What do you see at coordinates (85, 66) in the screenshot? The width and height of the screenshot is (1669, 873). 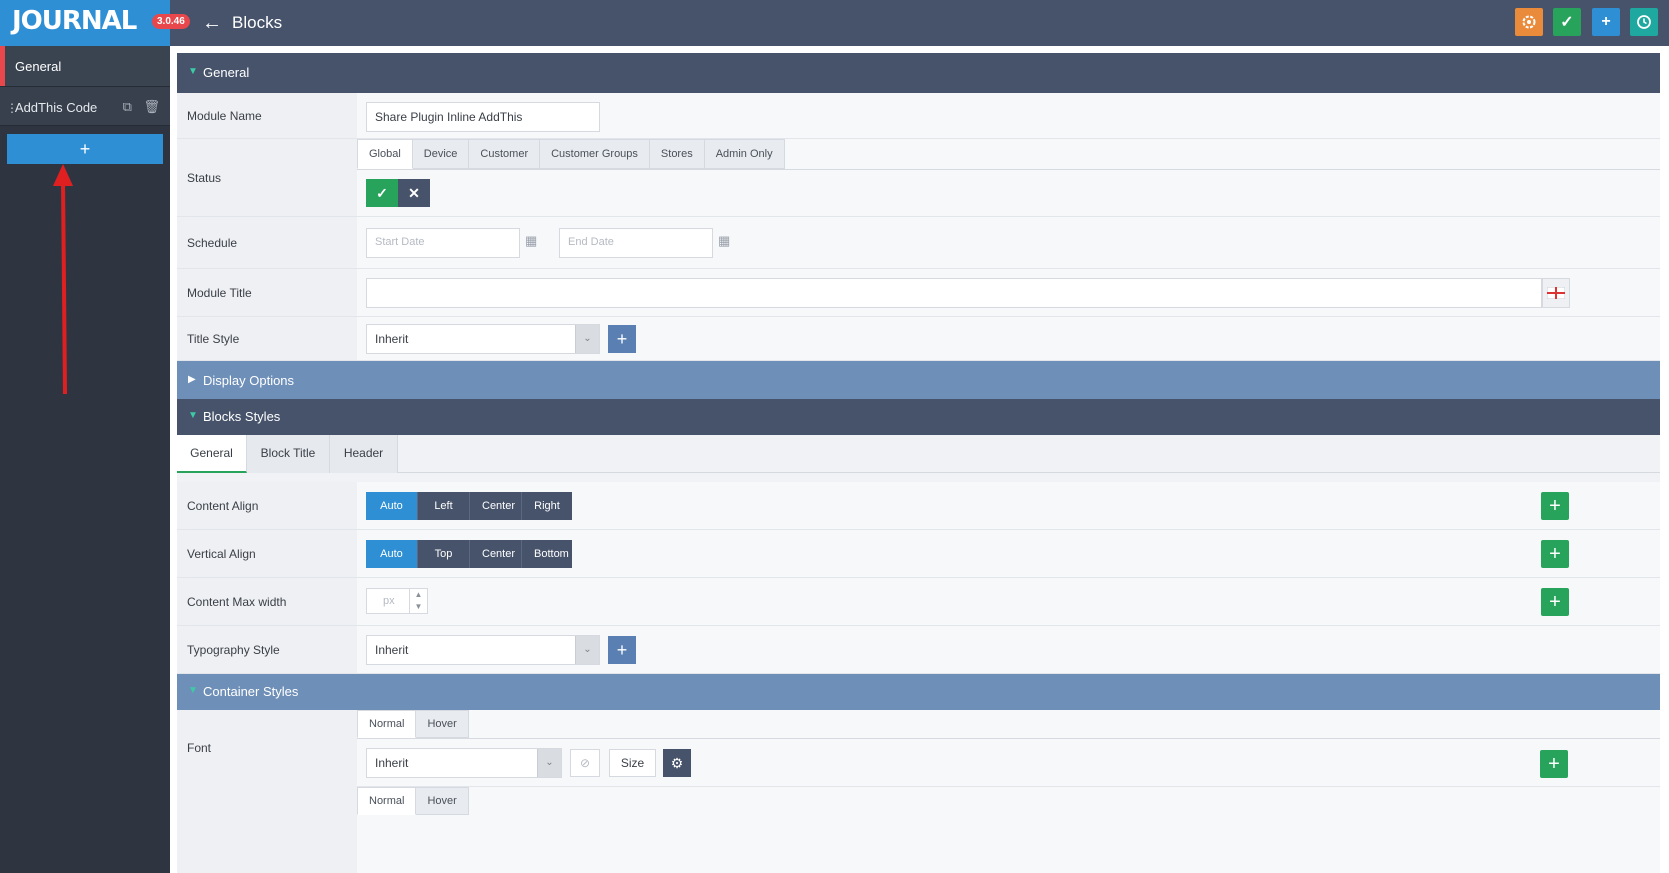 I see `sidebar-item-general: General` at bounding box center [85, 66].